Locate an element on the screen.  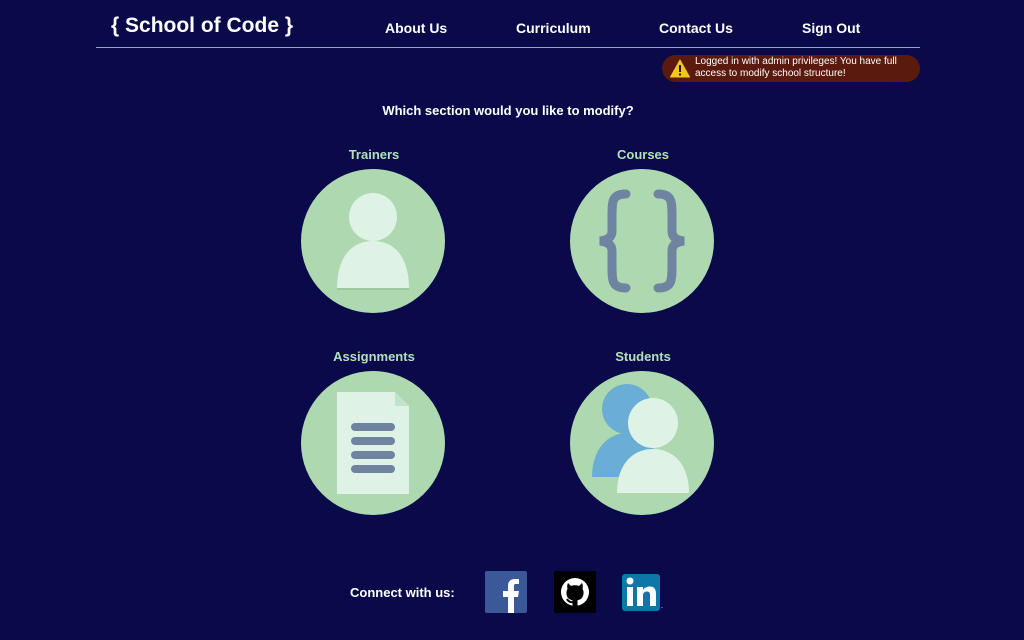
section-card-assignments: Assignments is located at coordinates (374, 431).